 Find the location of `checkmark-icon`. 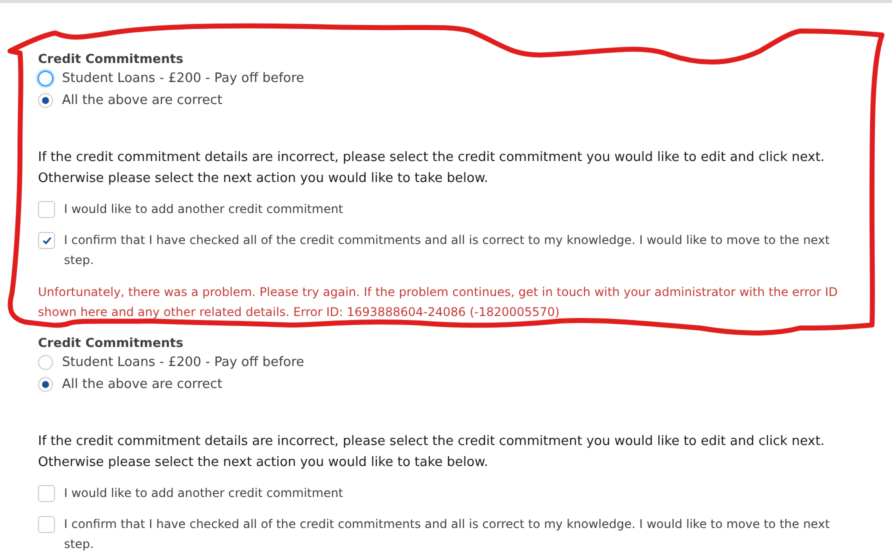

checkmark-icon is located at coordinates (47, 240).